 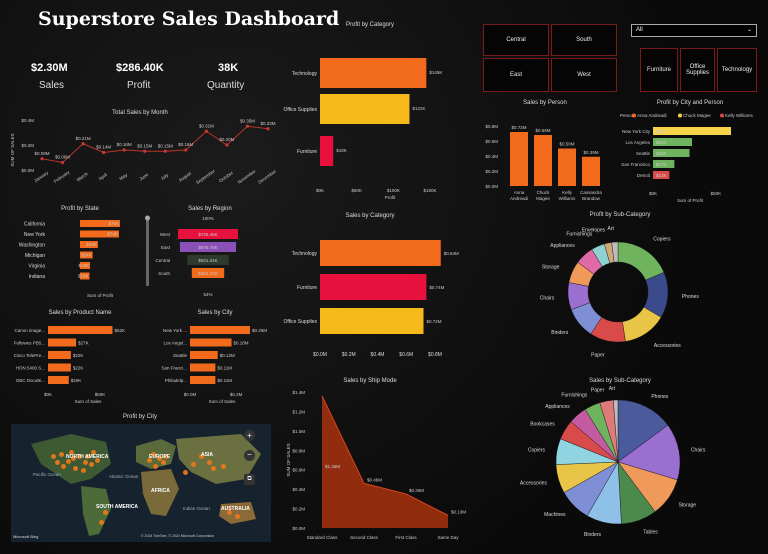 I want to click on legend-label: Chuck Magee, so click(x=697, y=115).